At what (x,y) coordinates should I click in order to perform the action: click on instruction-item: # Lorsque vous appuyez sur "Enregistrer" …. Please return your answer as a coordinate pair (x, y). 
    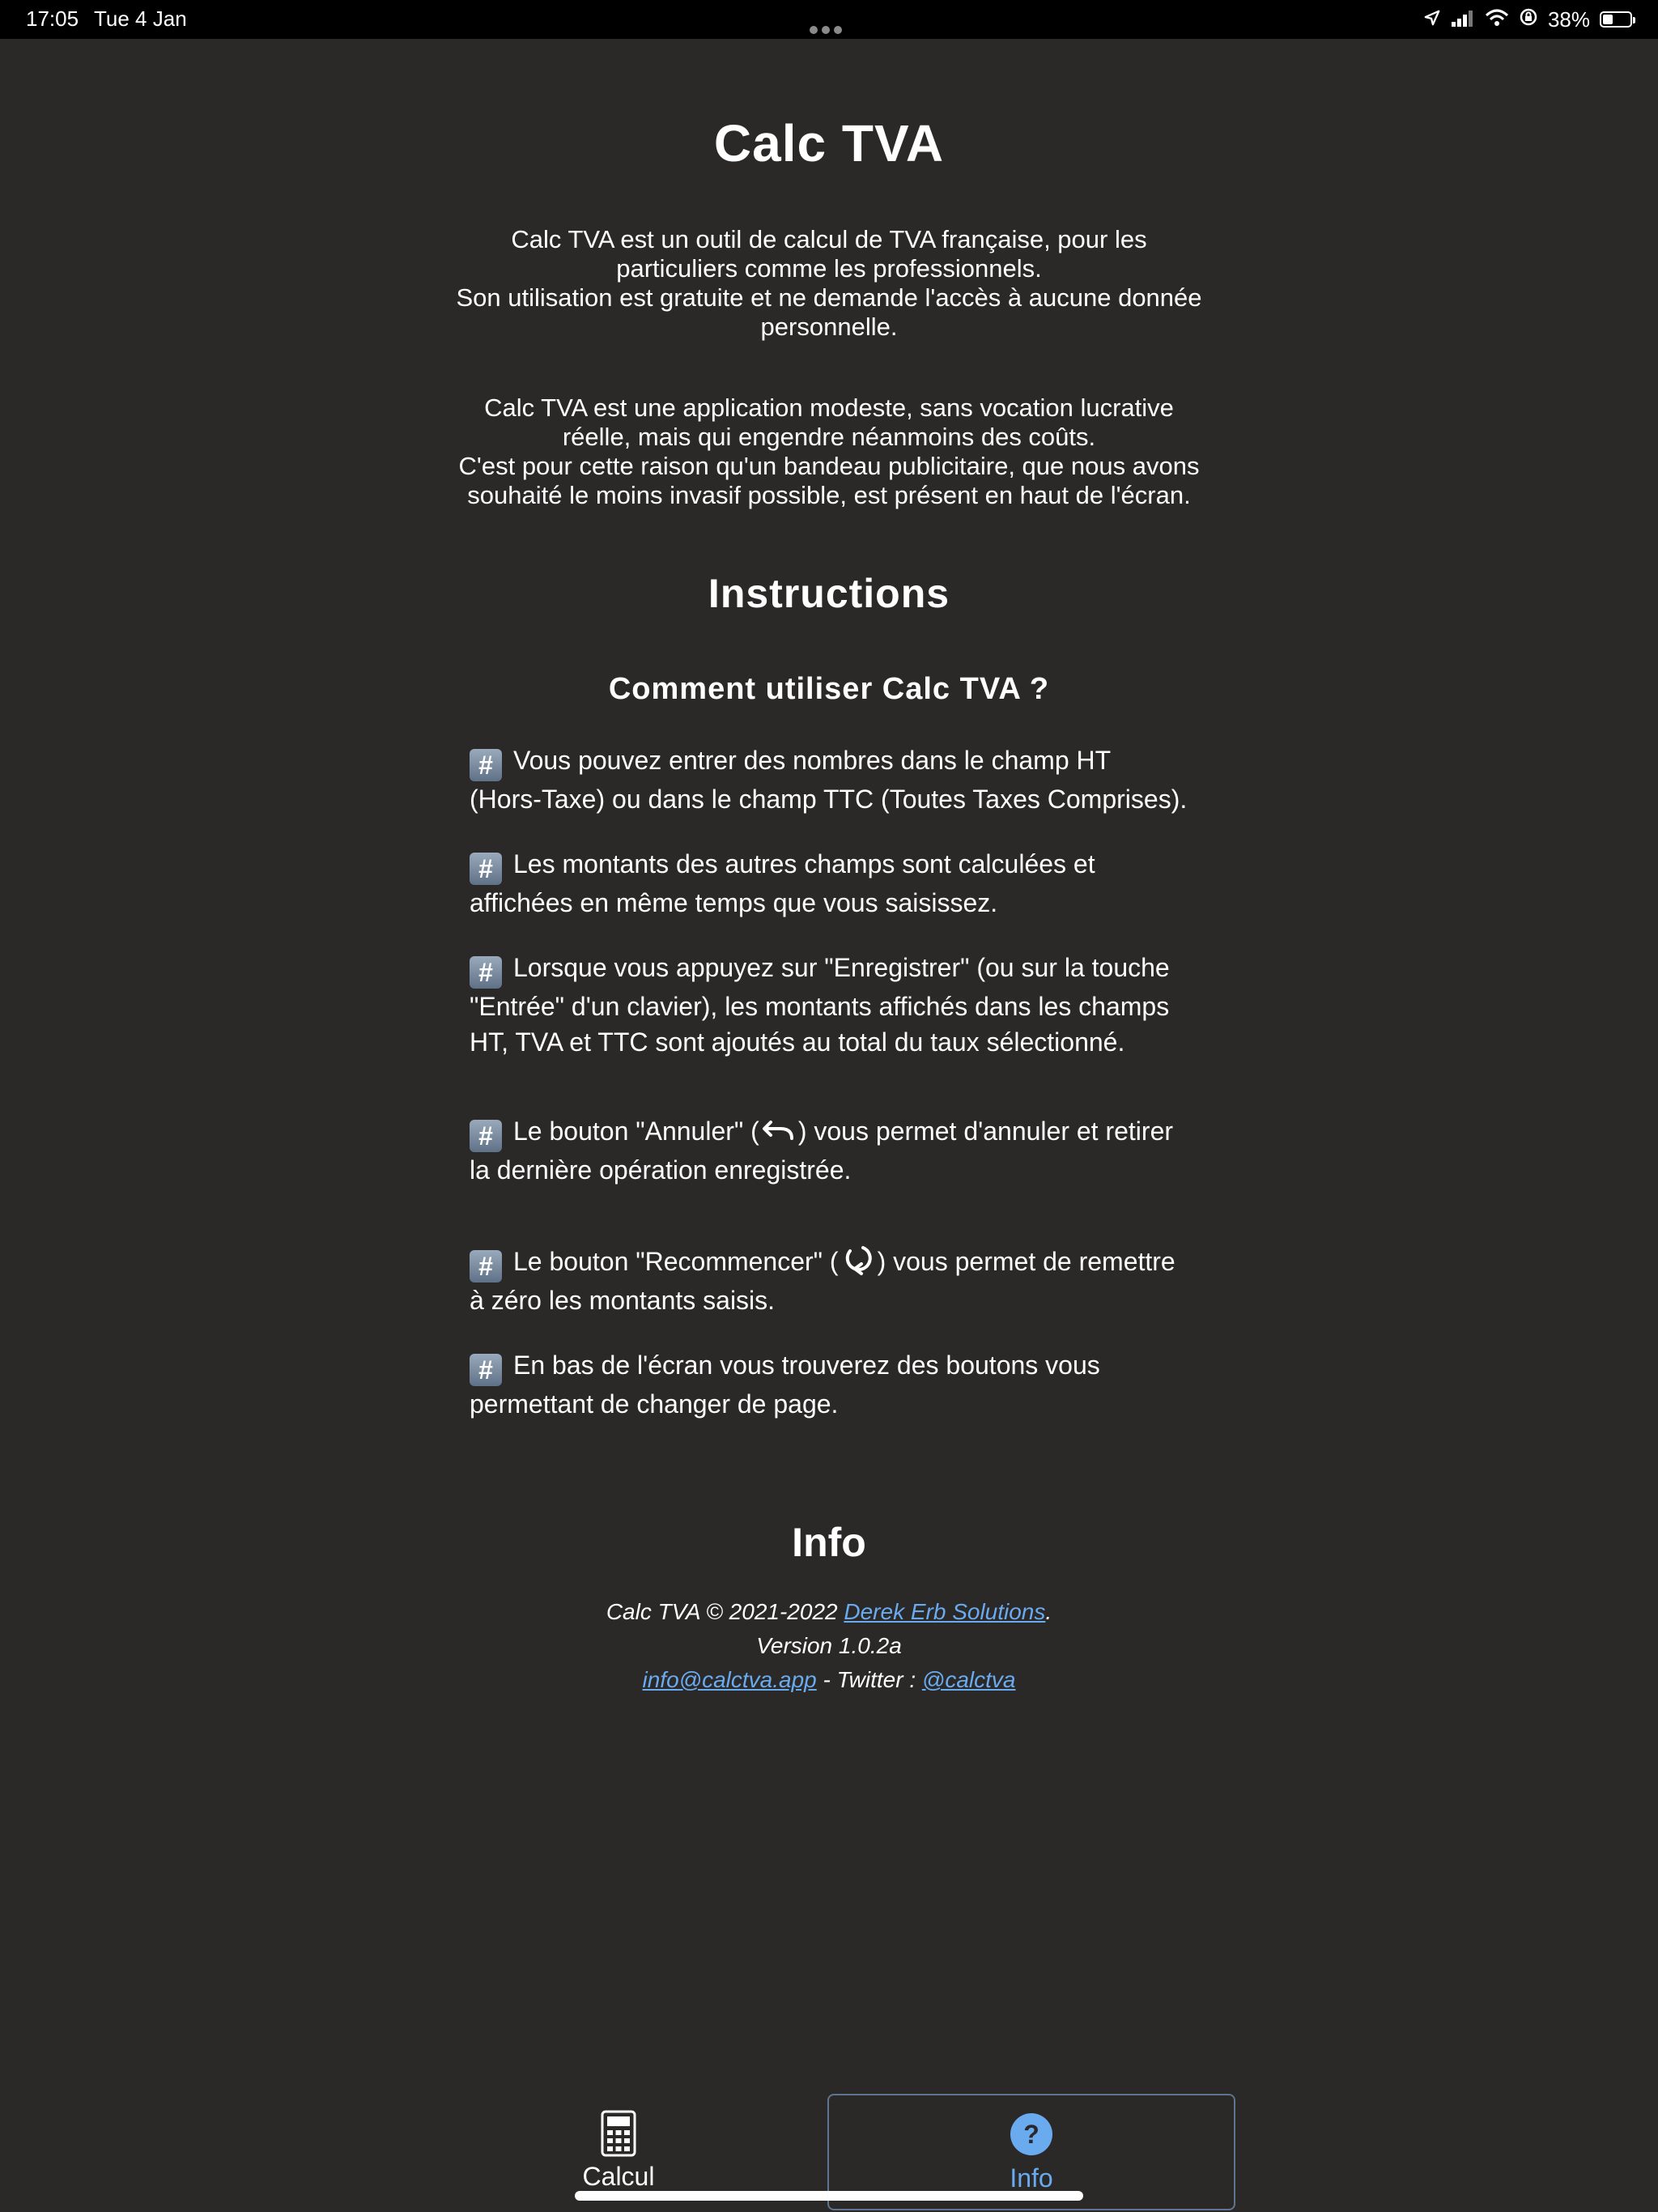
    Looking at the image, I should click on (829, 1005).